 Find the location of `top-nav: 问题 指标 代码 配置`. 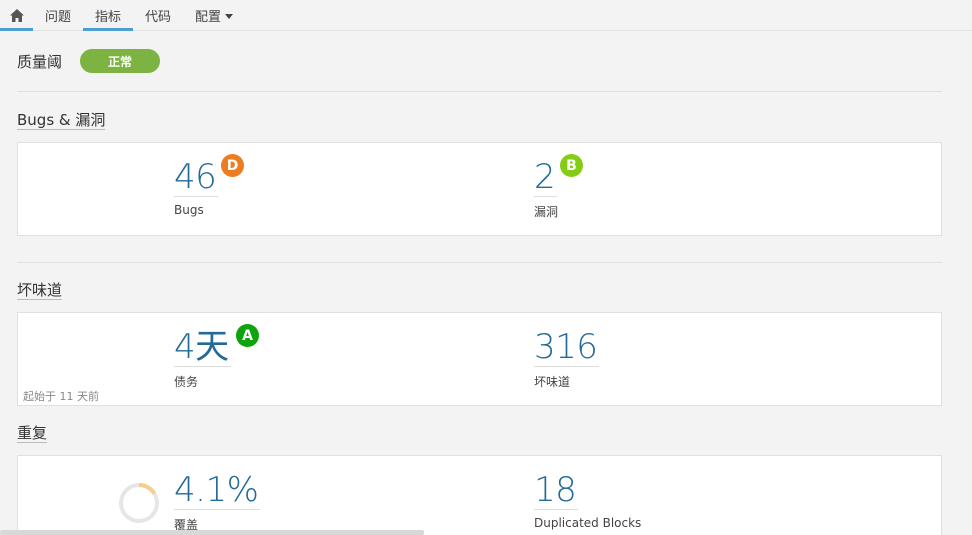

top-nav: 问题 指标 代码 配置 is located at coordinates (486, 15).